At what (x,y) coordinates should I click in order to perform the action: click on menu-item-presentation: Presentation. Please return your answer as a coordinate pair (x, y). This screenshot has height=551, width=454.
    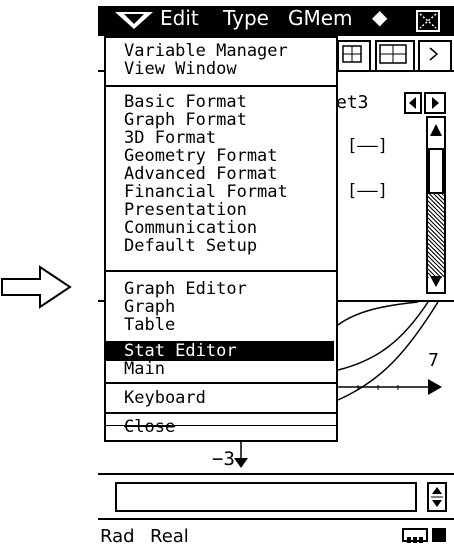
    Looking at the image, I should click on (229, 210).